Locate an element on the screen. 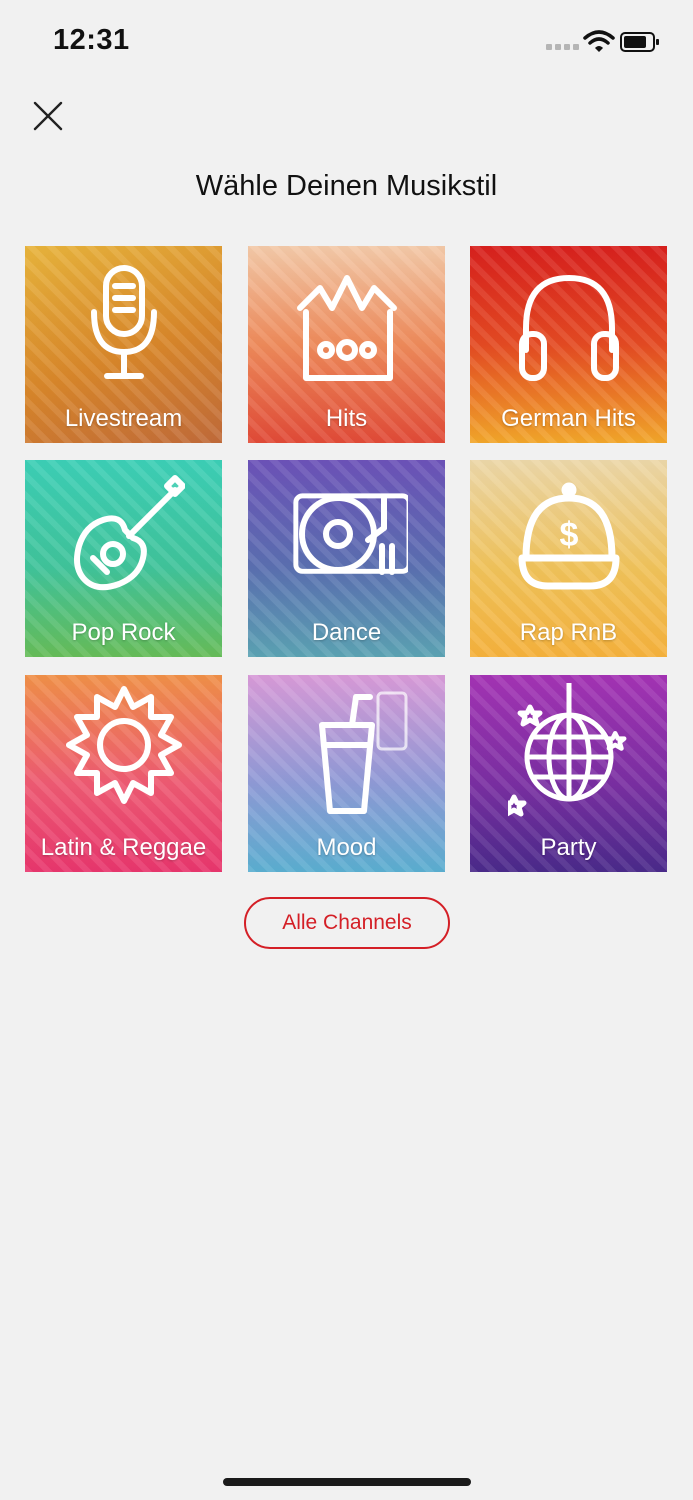 This screenshot has height=1500, width=693. tile-label: Mood is located at coordinates (346, 847).